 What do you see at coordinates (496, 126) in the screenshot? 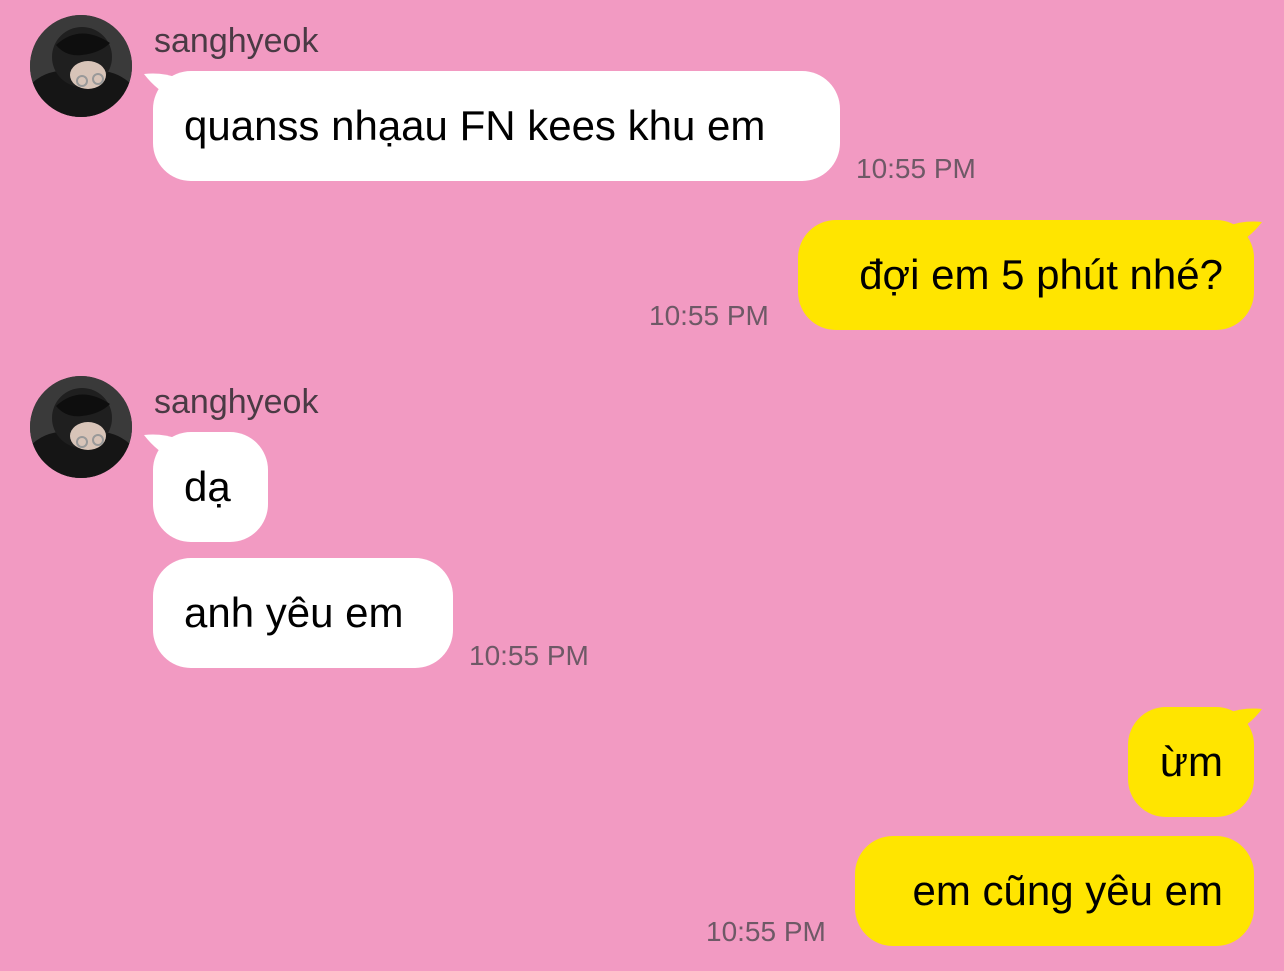
I see `incoming-message-bubble: quanss nhạau FN kees khu em` at bounding box center [496, 126].